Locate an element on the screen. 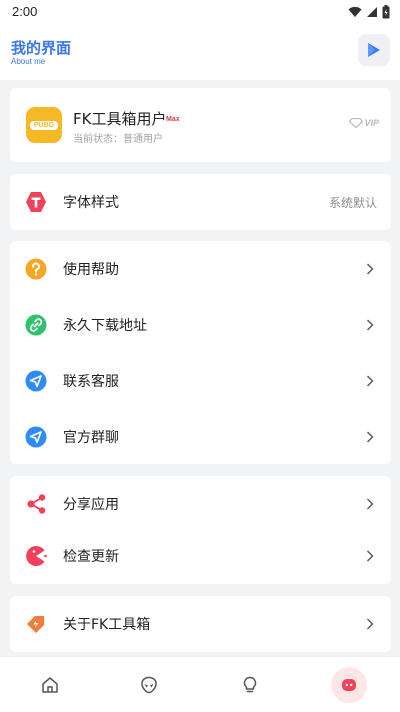 This screenshot has width=400, height=712. profile-icon is located at coordinates (349, 685).